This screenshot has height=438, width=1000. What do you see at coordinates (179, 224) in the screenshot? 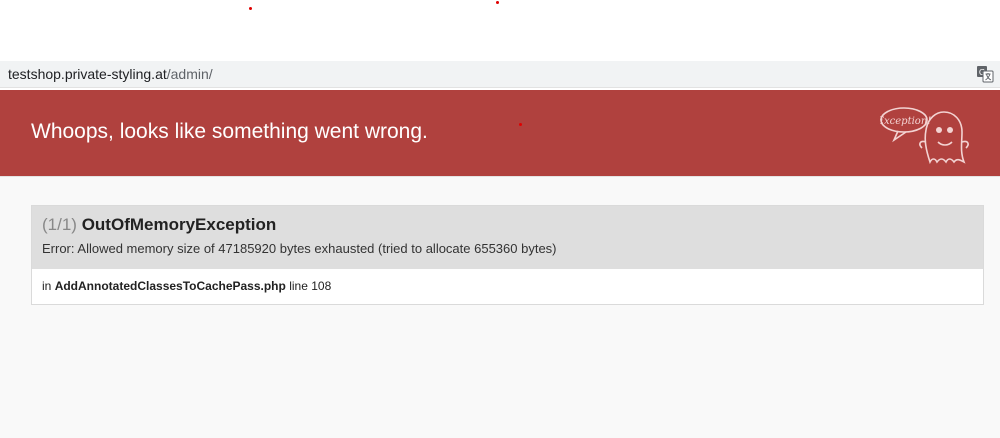
I see `exception-class: OutOfMemoryException` at bounding box center [179, 224].